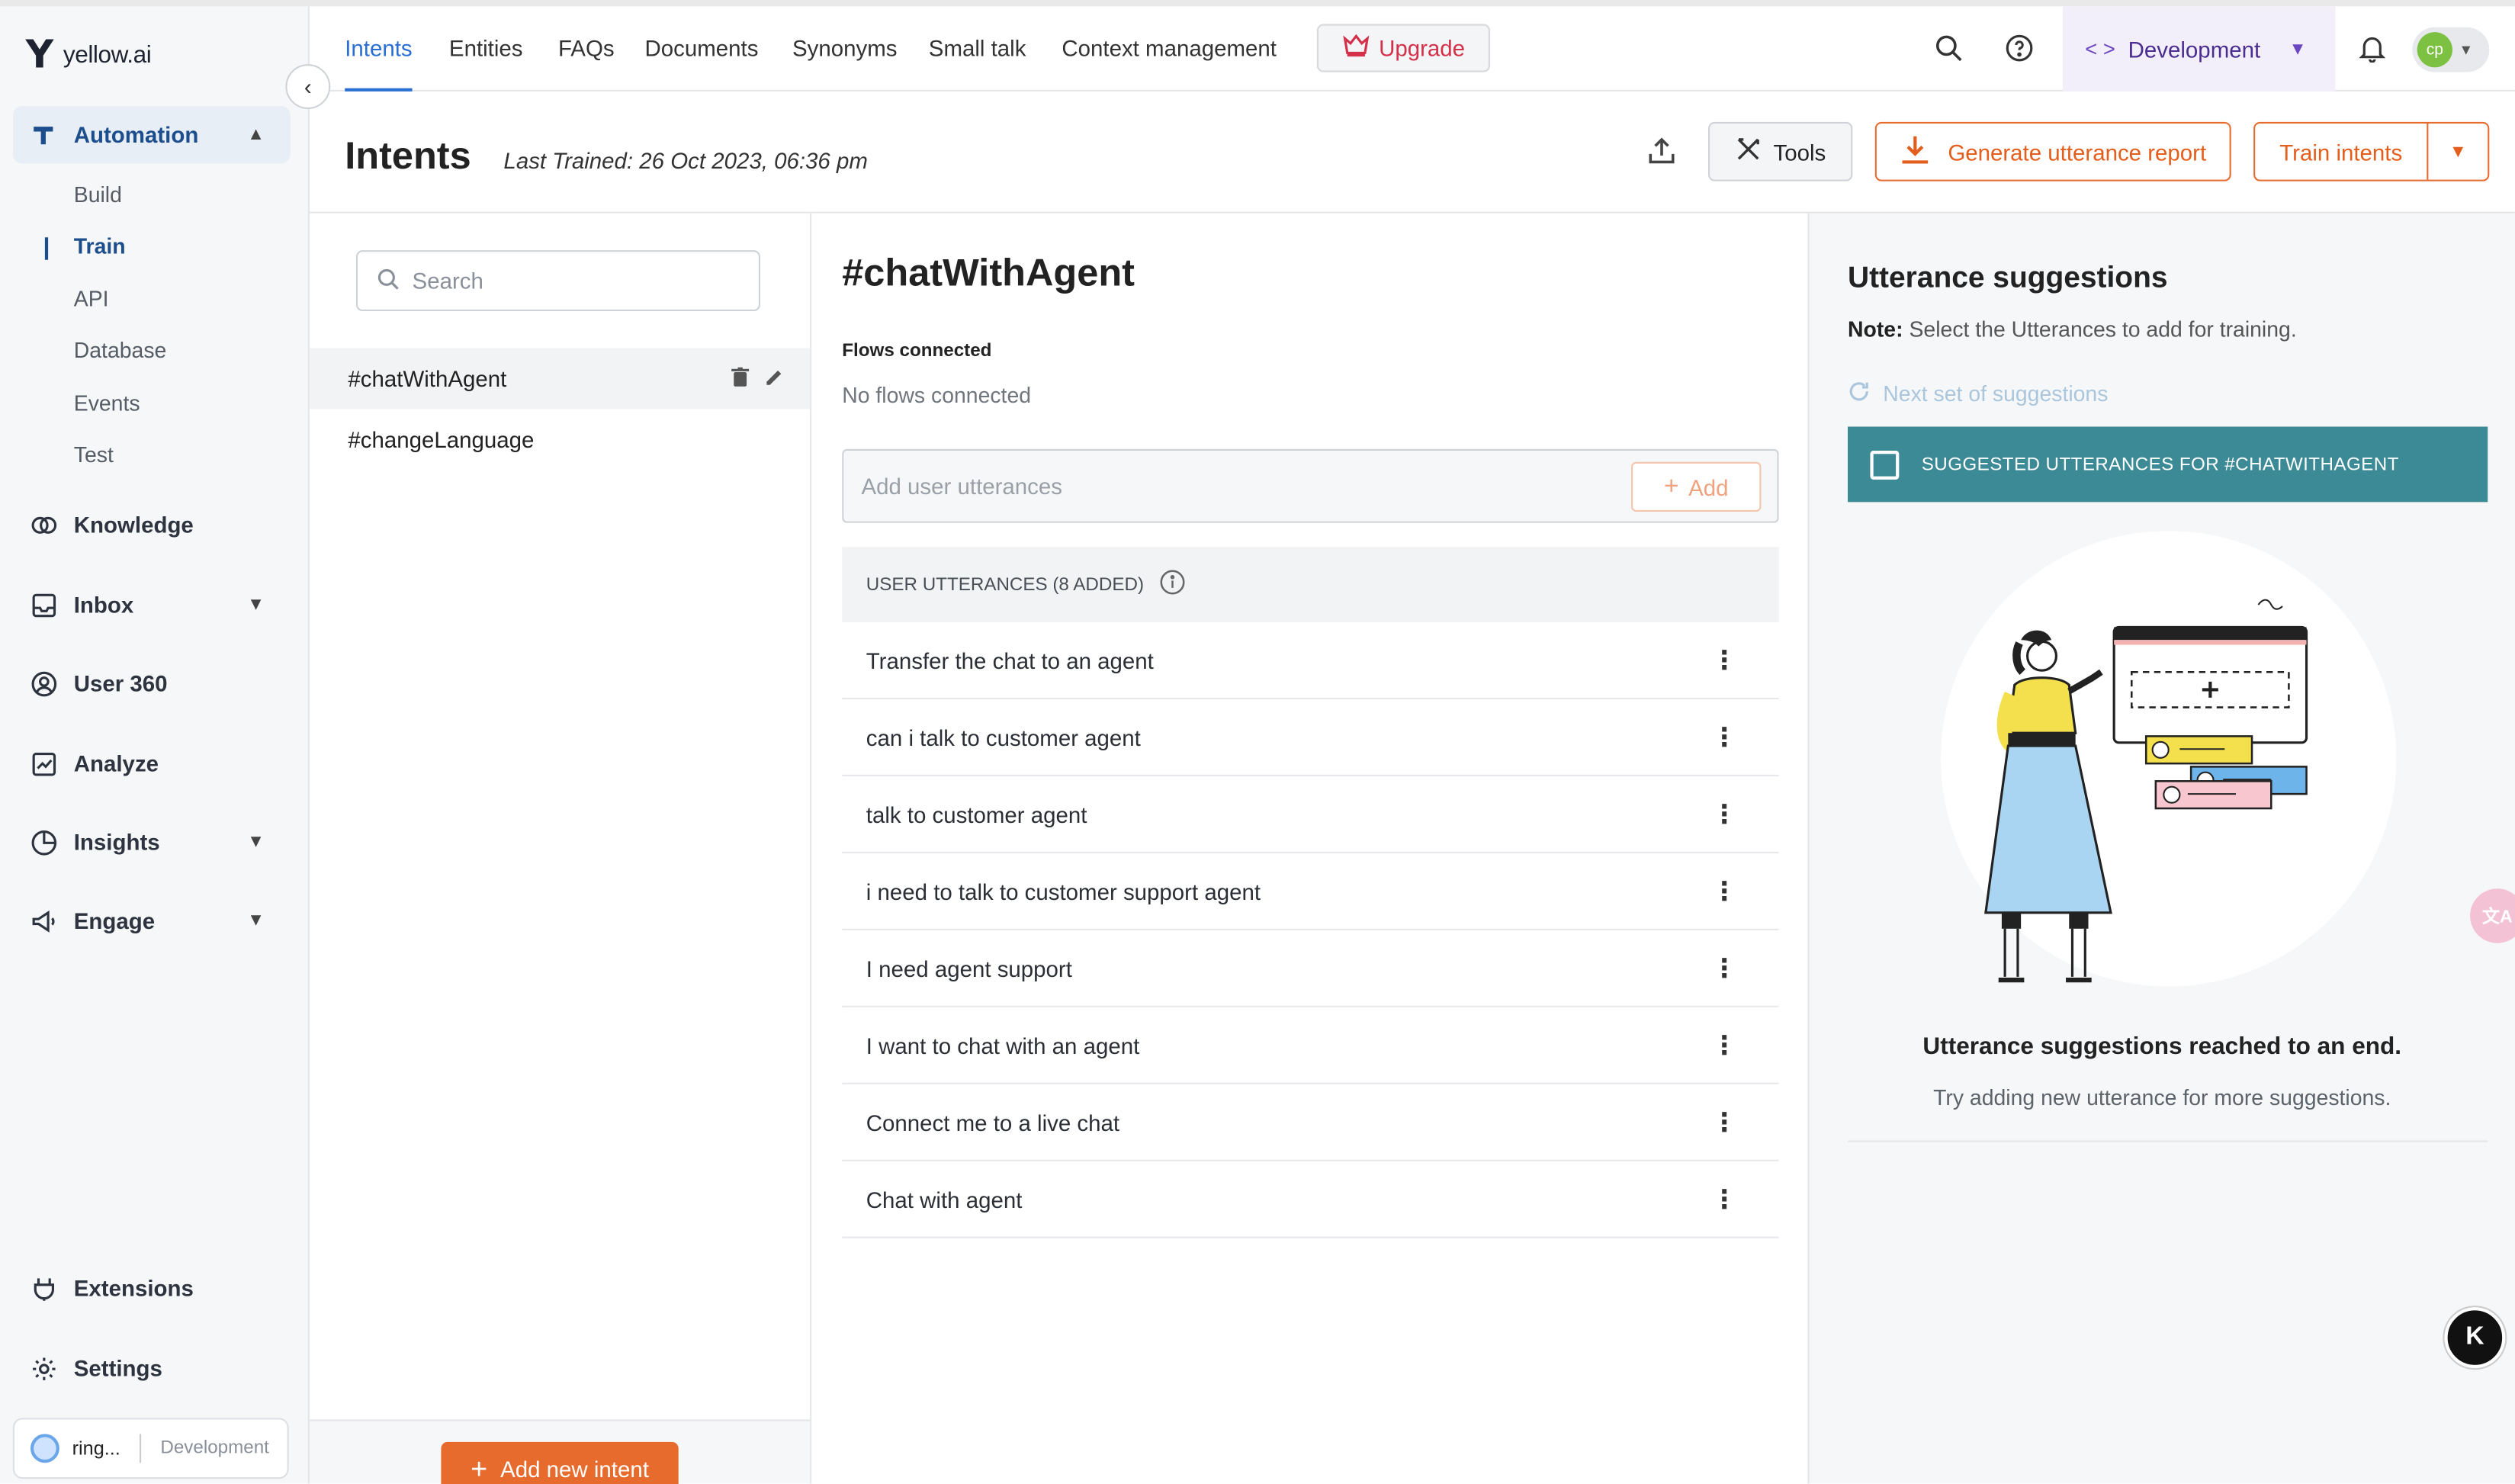 This screenshot has width=2515, height=1484. What do you see at coordinates (1663, 153) in the screenshot?
I see `upload-icon` at bounding box center [1663, 153].